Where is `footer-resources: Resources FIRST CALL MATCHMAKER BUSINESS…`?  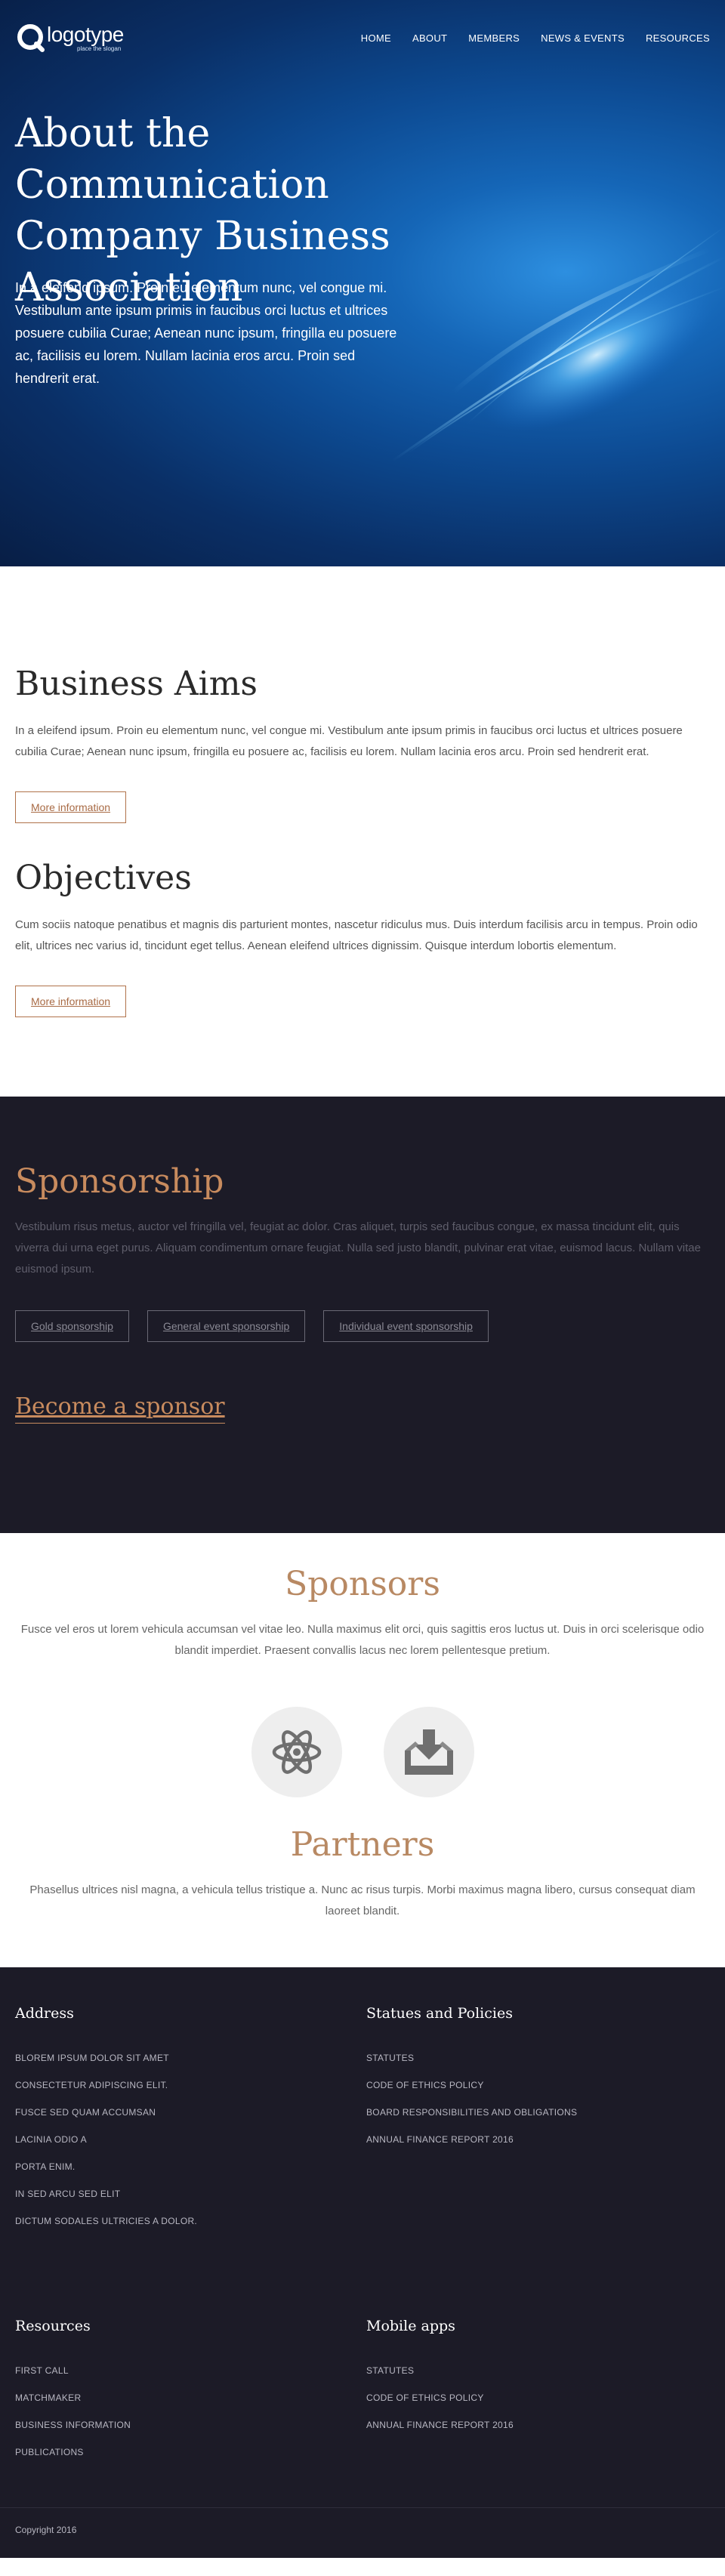
footer-resources: Resources FIRST CALL MATCHMAKER BUSINESS… is located at coordinates (190, 2392).